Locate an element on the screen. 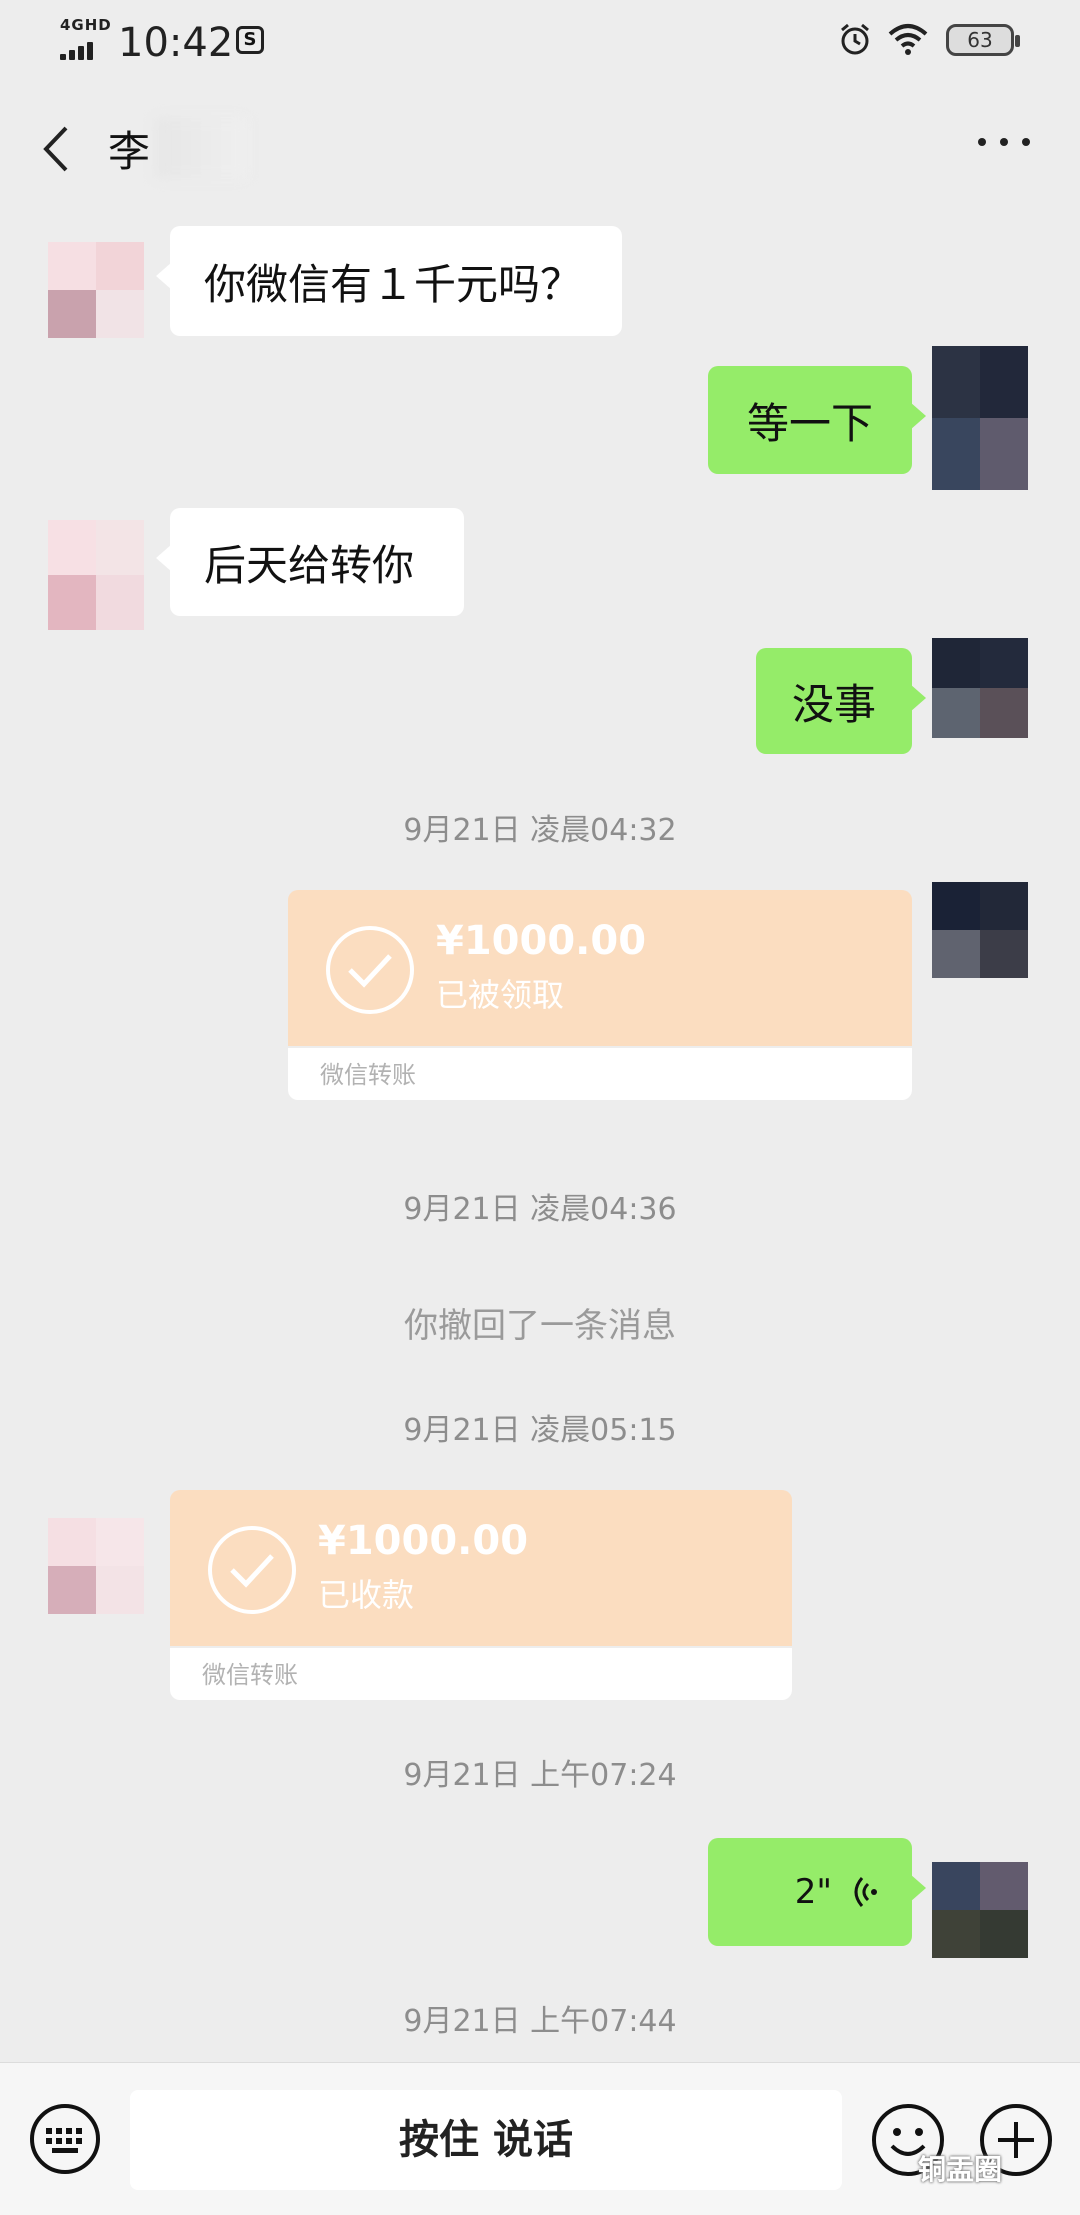 This screenshot has width=1080, height=2215. status-bar: 4GHD 10:42 S 63 is located at coordinates (540, 45).